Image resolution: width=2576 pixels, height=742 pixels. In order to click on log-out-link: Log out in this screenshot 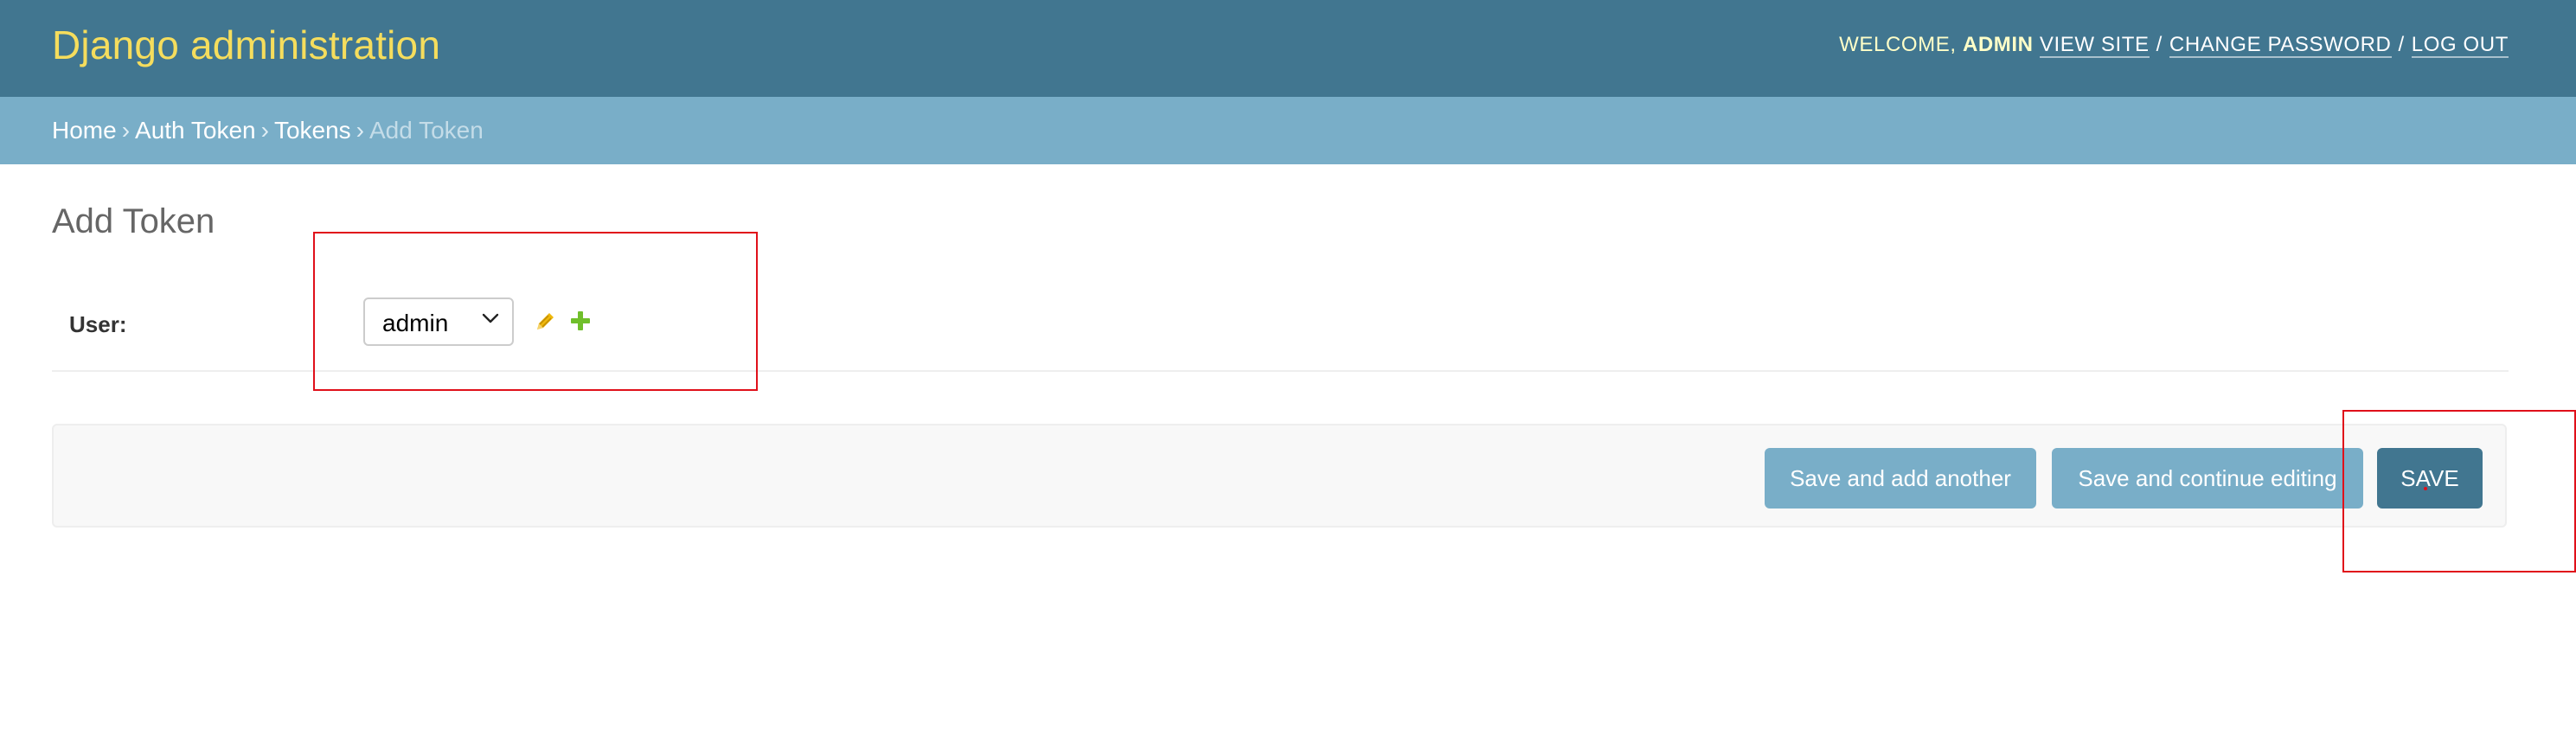, I will do `click(2460, 46)`.